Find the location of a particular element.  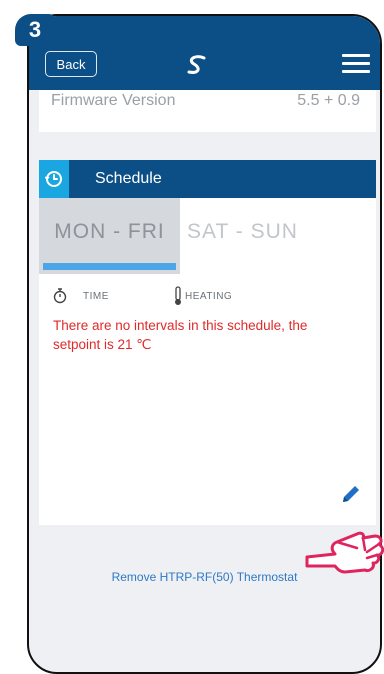

back-button: Back is located at coordinates (71, 64).